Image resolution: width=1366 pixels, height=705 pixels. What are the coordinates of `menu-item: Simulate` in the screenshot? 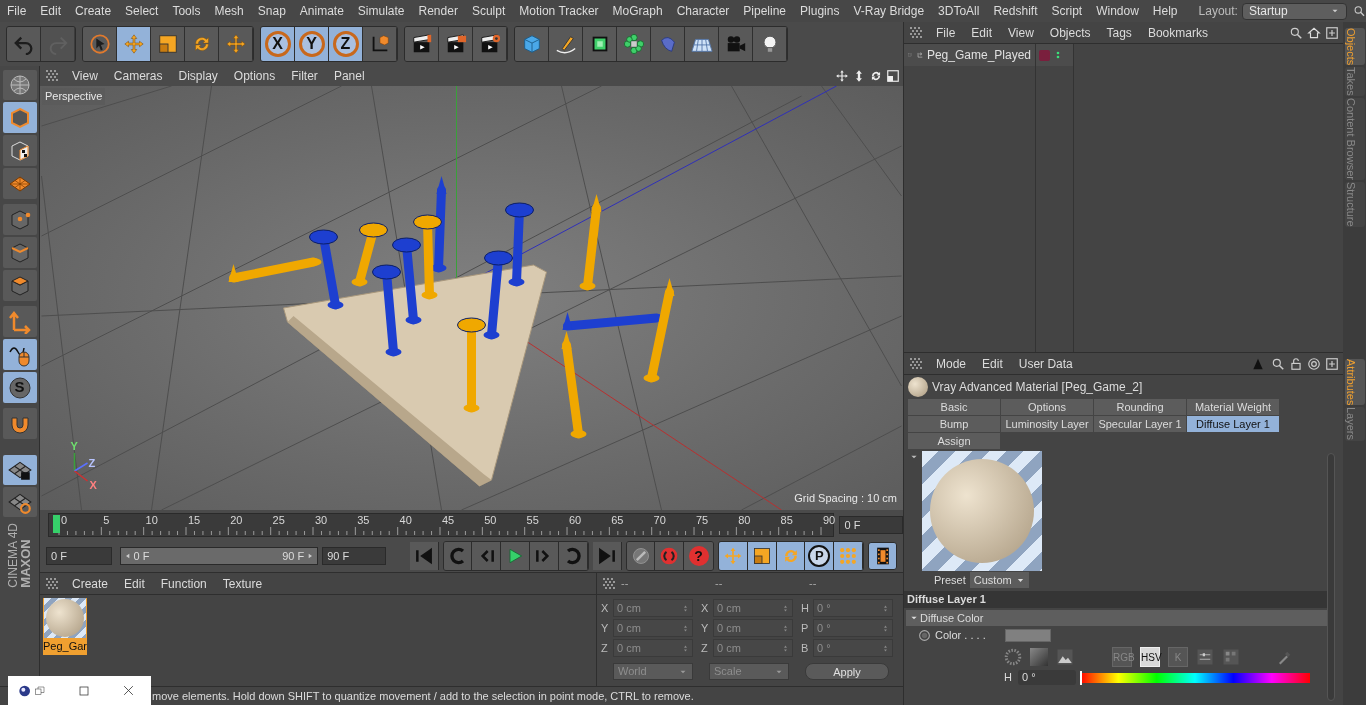 It's located at (381, 11).